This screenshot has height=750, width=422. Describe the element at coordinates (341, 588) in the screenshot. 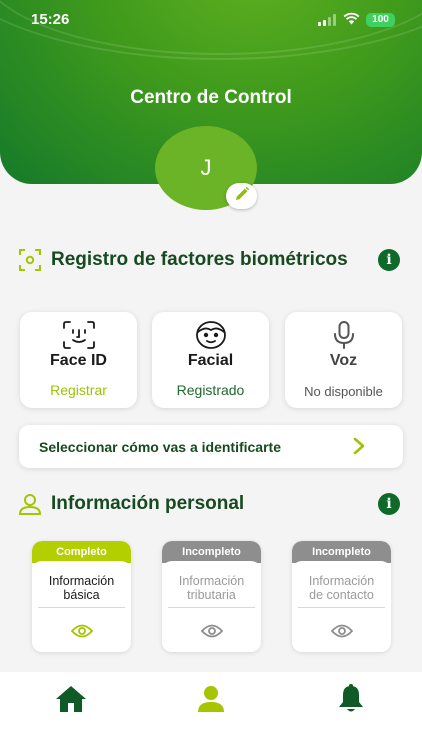

I see `contact-info-label: Información de contacto` at that location.